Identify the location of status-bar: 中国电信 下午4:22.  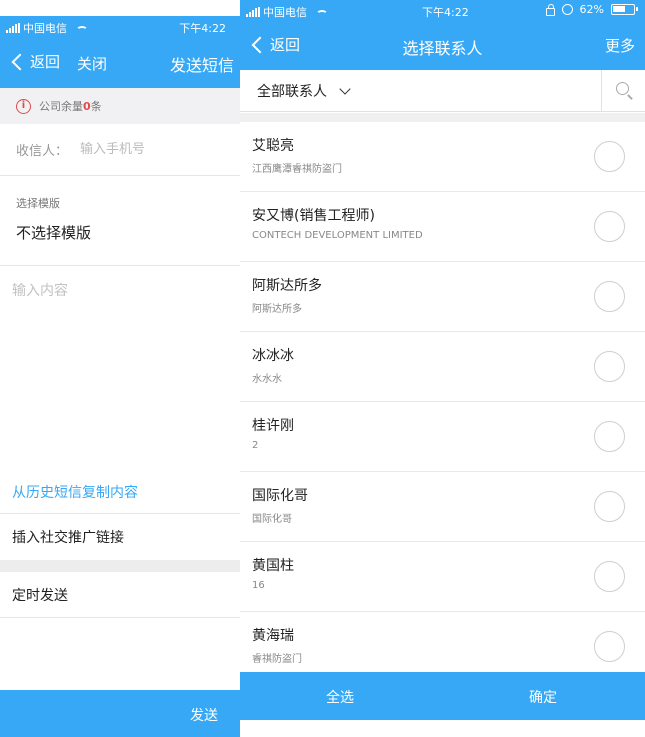
(120, 27).